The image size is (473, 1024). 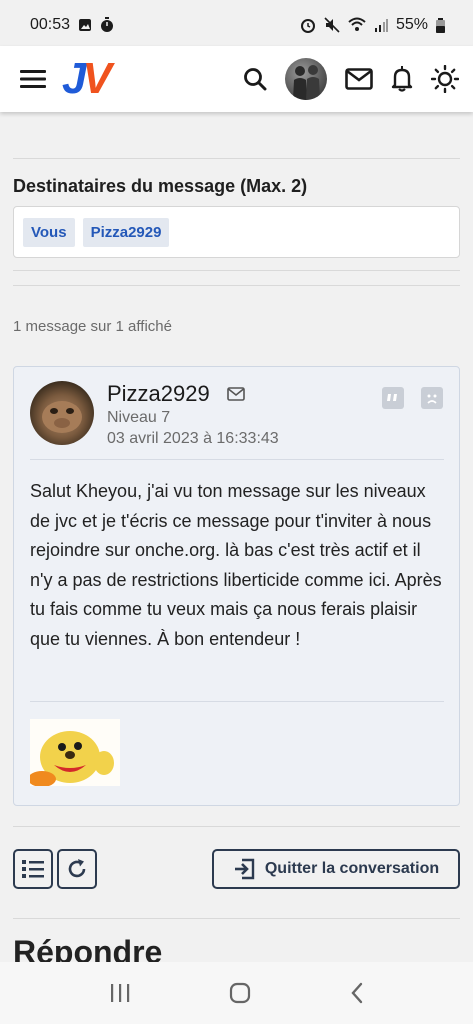 What do you see at coordinates (357, 993) in the screenshot?
I see `back-icon` at bounding box center [357, 993].